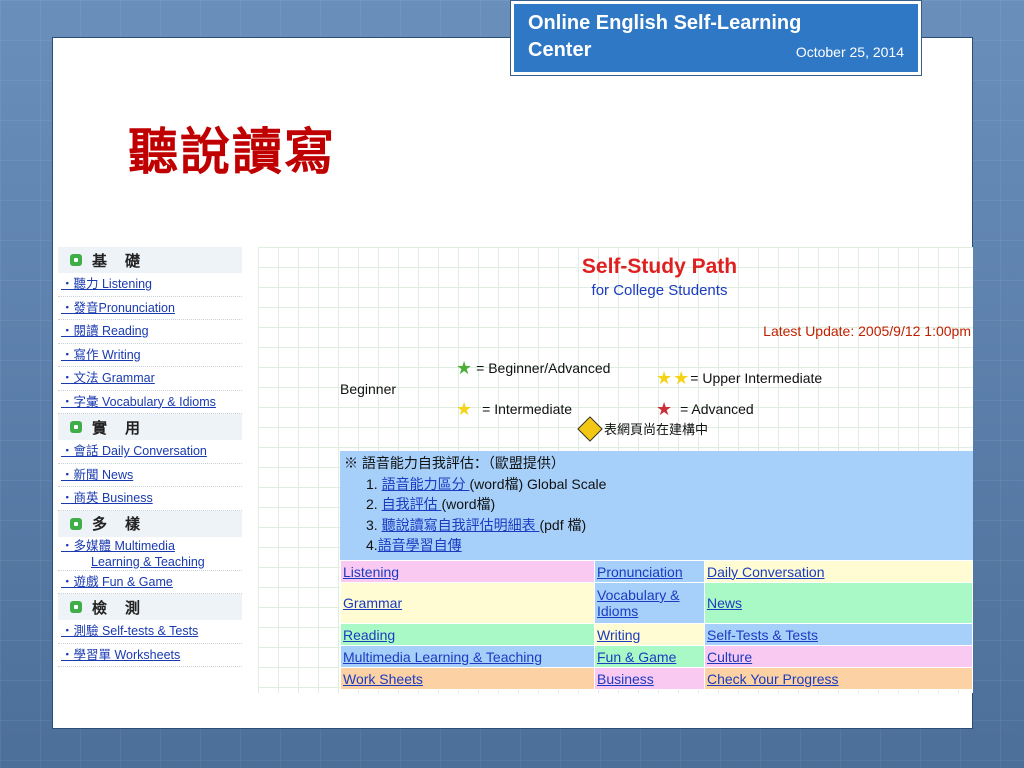 The width and height of the screenshot is (1024, 768). What do you see at coordinates (371, 572) in the screenshot?
I see `grid-link-listening: Listening` at bounding box center [371, 572].